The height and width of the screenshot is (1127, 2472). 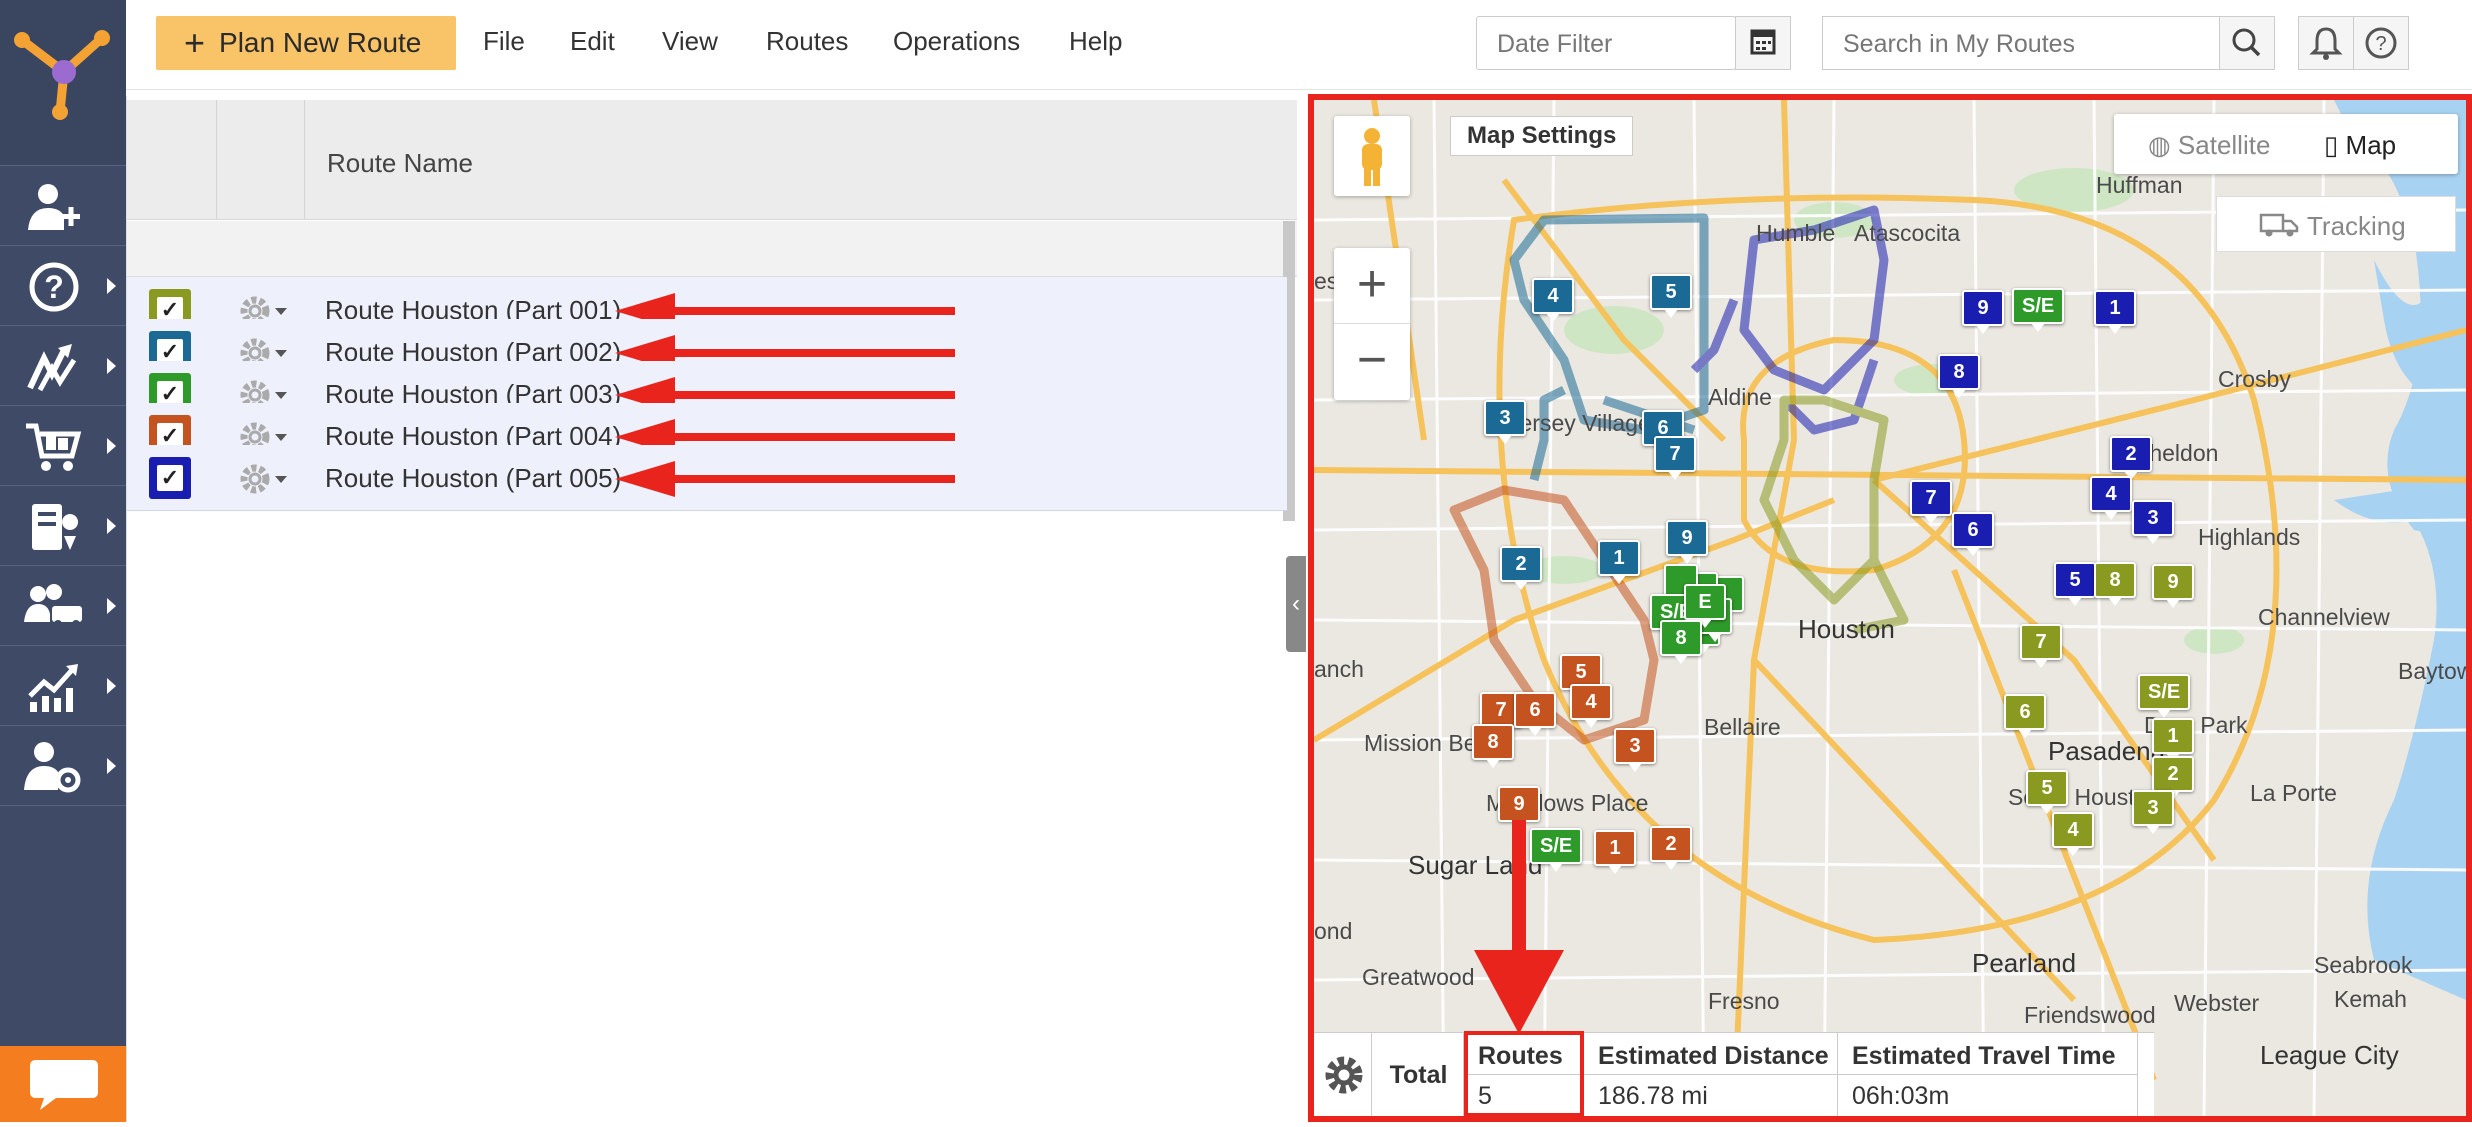 What do you see at coordinates (2371, 145) in the screenshot?
I see `map-label: Map` at bounding box center [2371, 145].